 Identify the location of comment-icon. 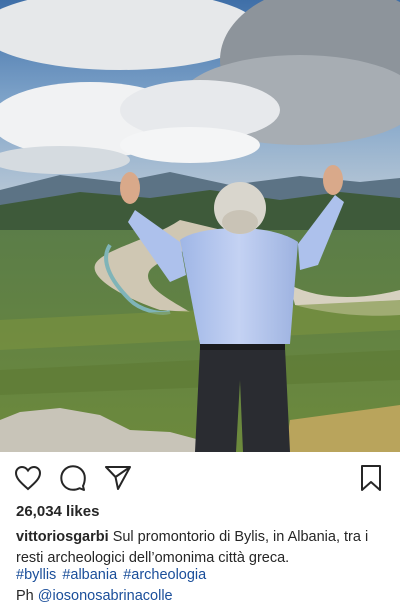
(73, 478).